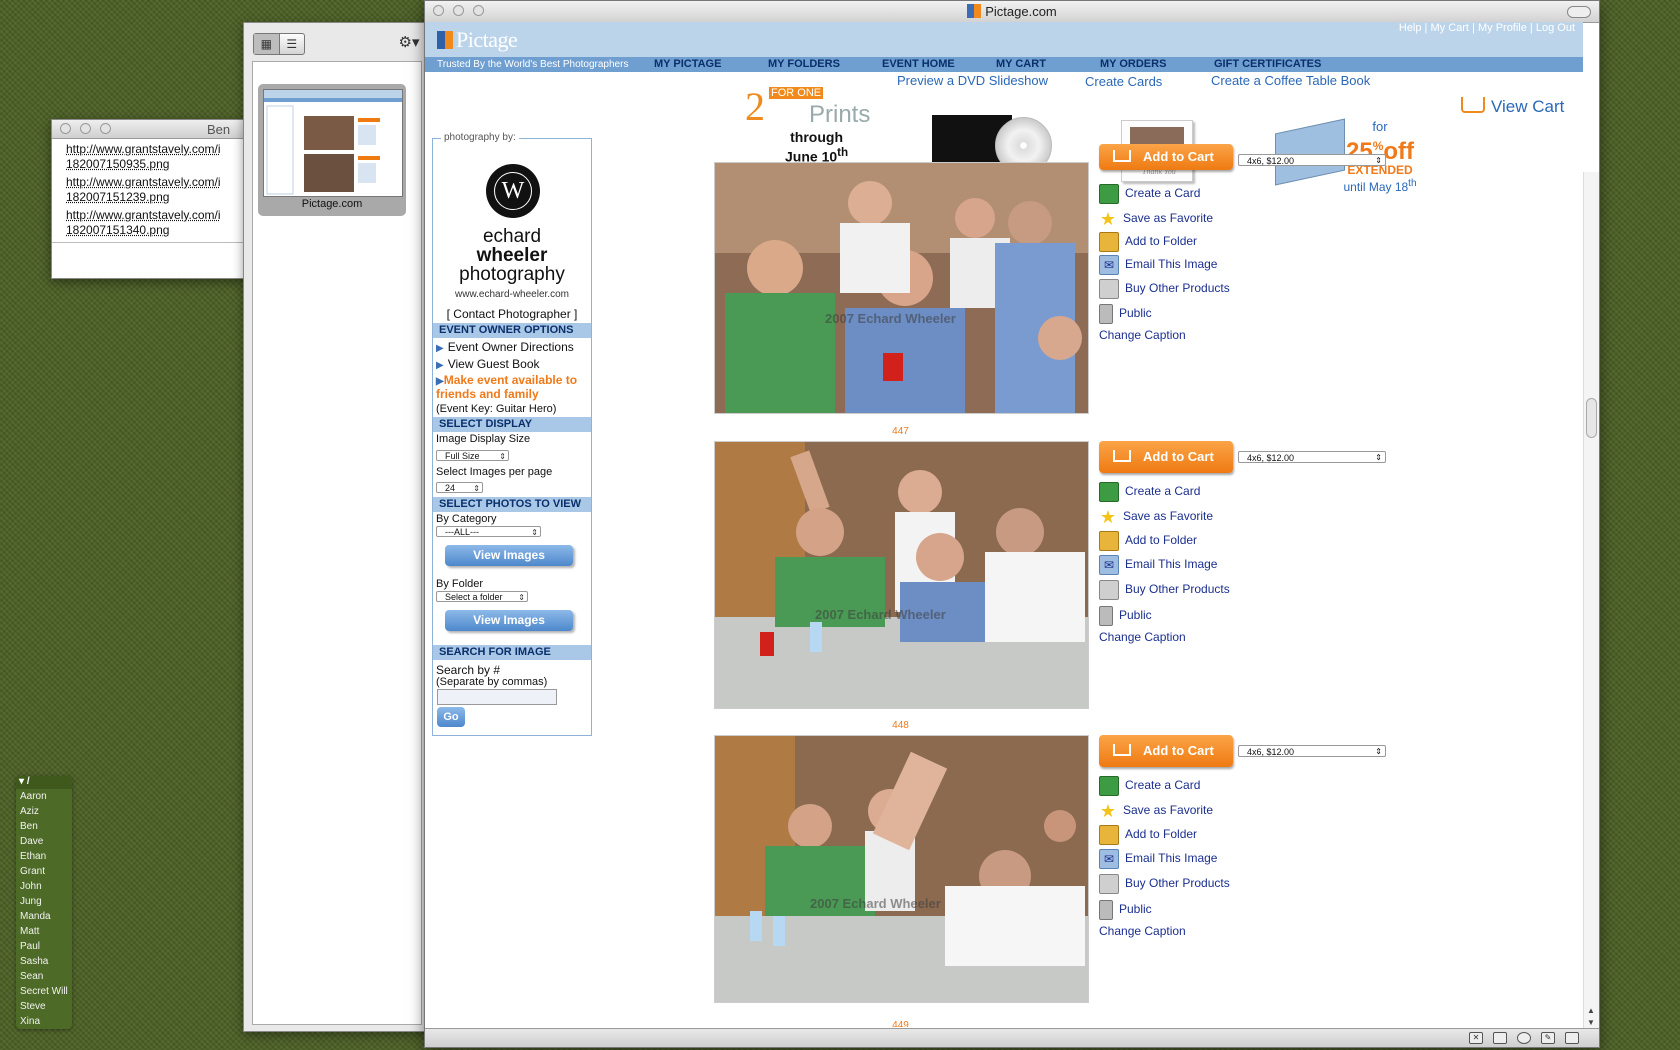 The image size is (1680, 1050). I want to click on close-icon, so click(65, 128).